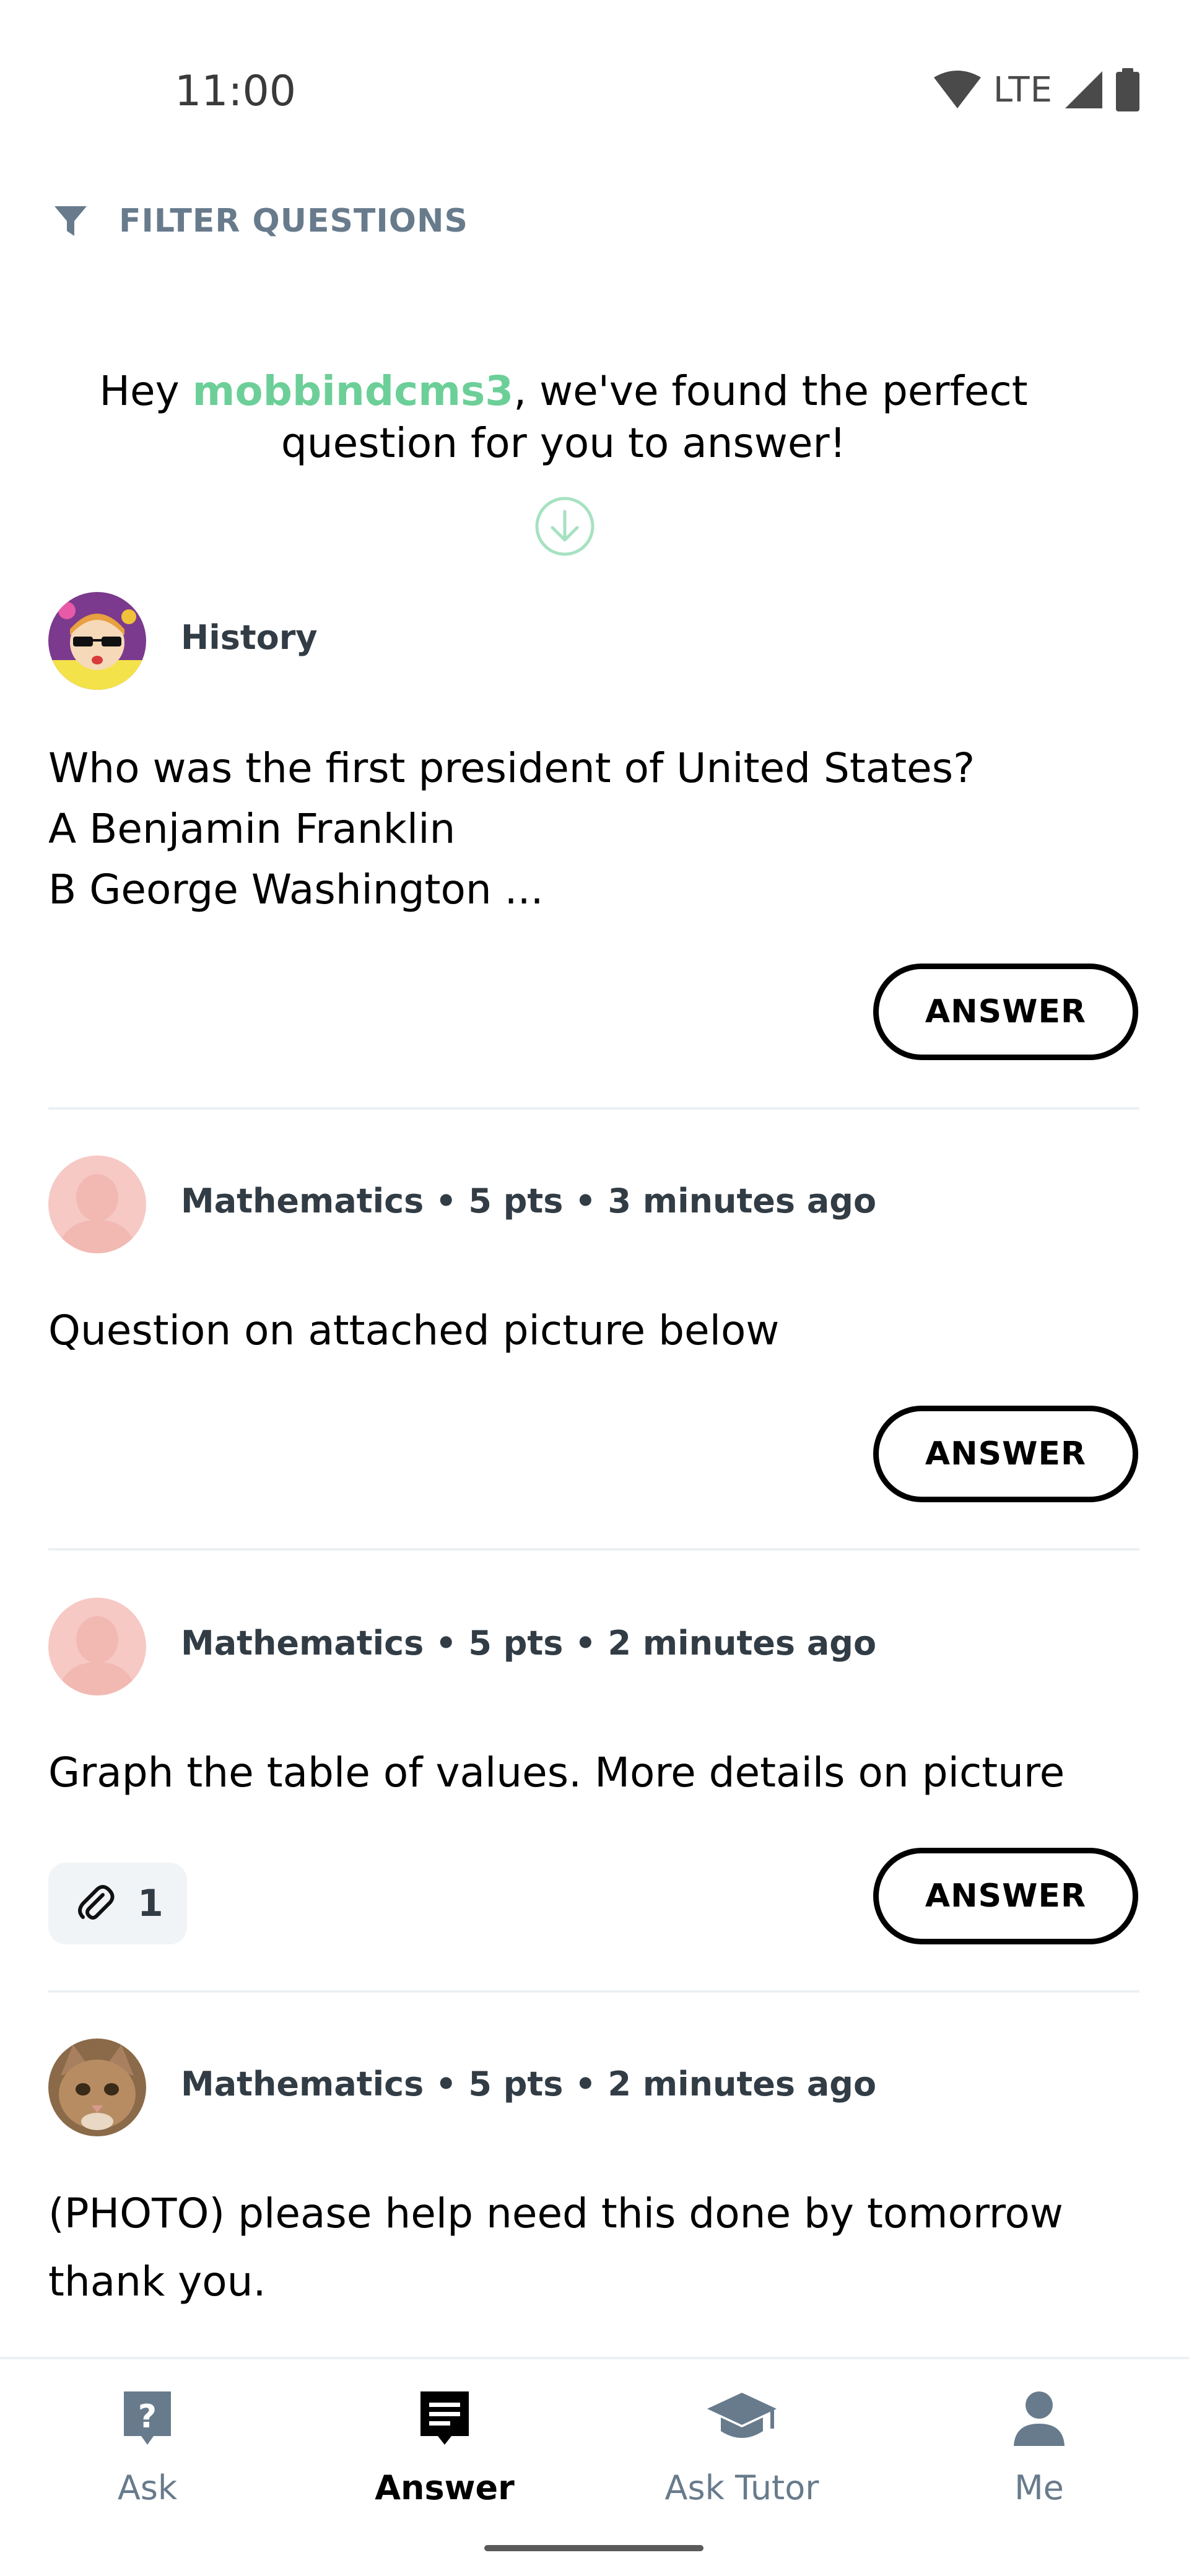 The width and height of the screenshot is (1189, 2576). Describe the element at coordinates (1023, 89) in the screenshot. I see `network-type: LTE` at that location.